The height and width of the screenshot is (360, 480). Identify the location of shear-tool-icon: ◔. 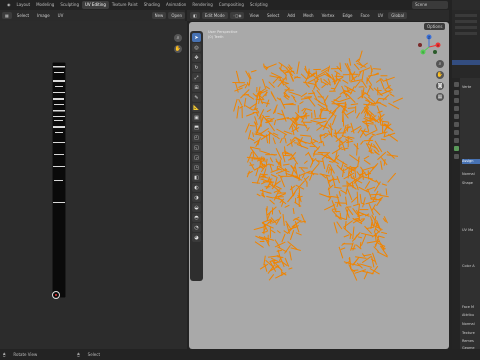
(196, 227).